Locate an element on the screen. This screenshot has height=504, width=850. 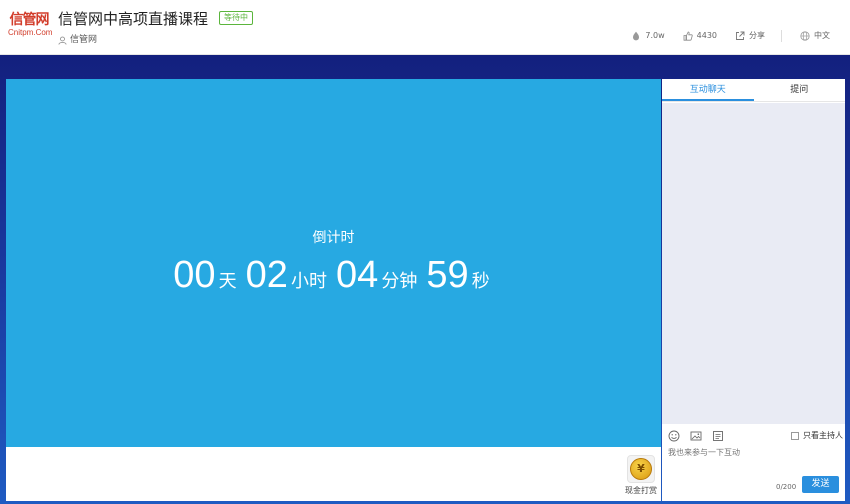
page-title: 信管网中高项直播课程 is located at coordinates (133, 19).